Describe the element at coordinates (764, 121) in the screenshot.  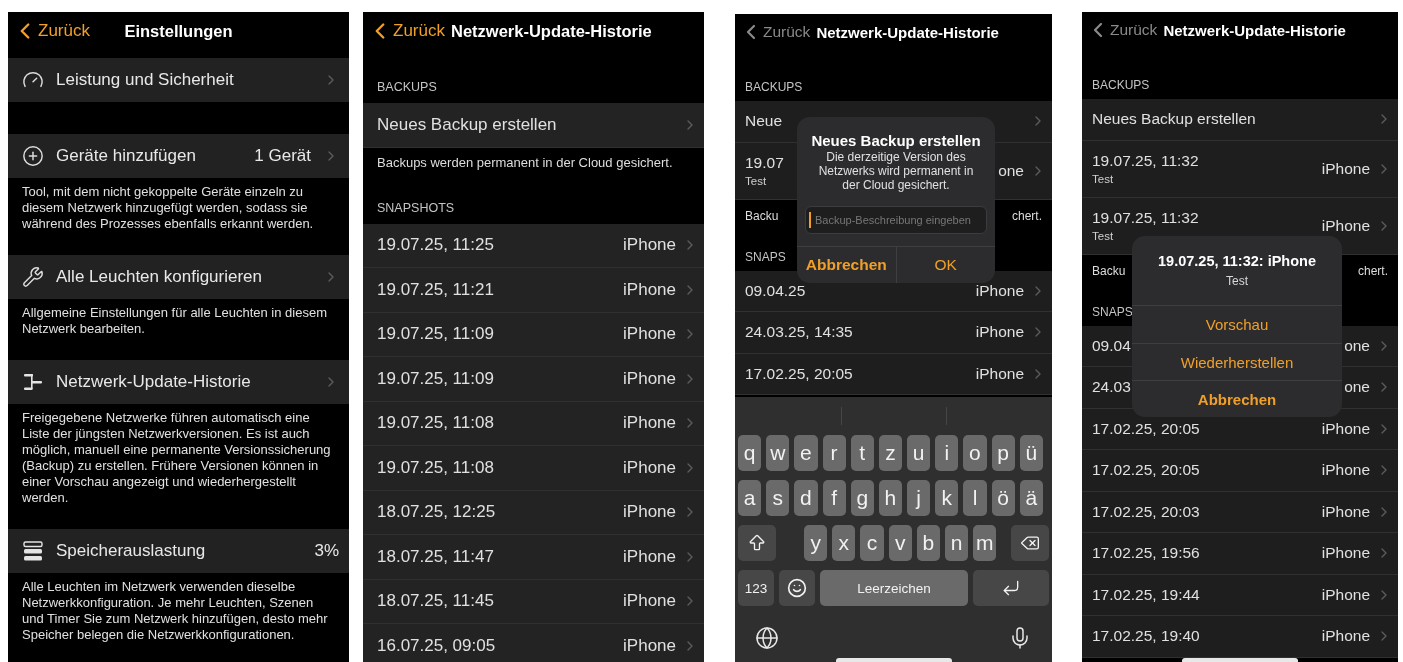
I see `row-label: Neue` at that location.